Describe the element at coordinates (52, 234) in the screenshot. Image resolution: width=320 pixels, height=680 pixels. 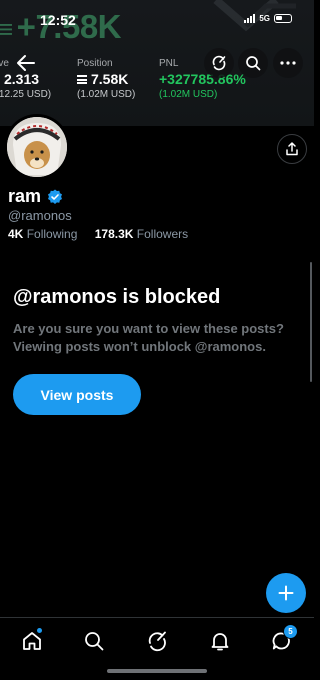
I see `following-label: Following` at that location.